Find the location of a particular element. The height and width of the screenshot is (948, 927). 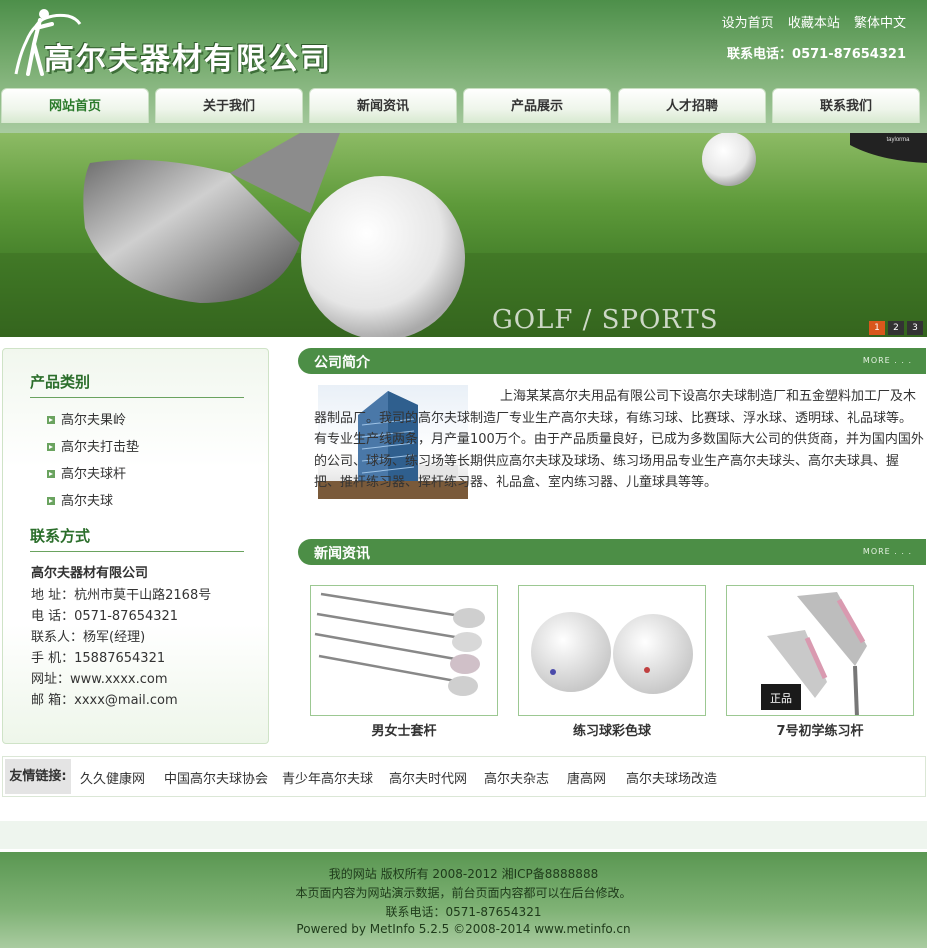

banner-pager: 1 2 3 is located at coordinates (896, 328).